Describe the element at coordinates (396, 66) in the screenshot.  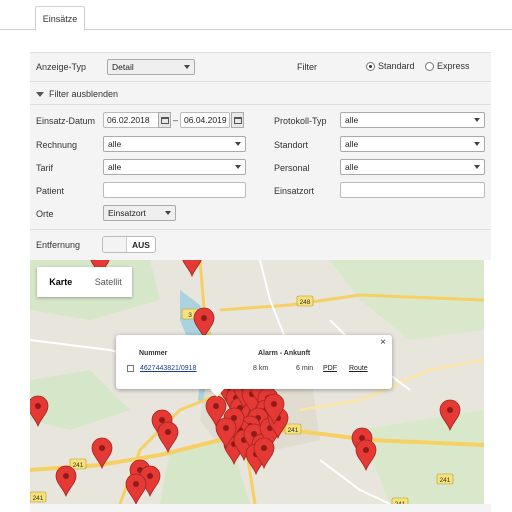
I see `radio-label: Standard` at that location.